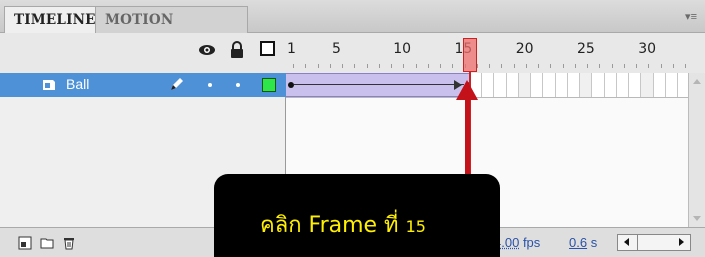  What do you see at coordinates (210, 85) in the screenshot?
I see `visibility-dot` at bounding box center [210, 85].